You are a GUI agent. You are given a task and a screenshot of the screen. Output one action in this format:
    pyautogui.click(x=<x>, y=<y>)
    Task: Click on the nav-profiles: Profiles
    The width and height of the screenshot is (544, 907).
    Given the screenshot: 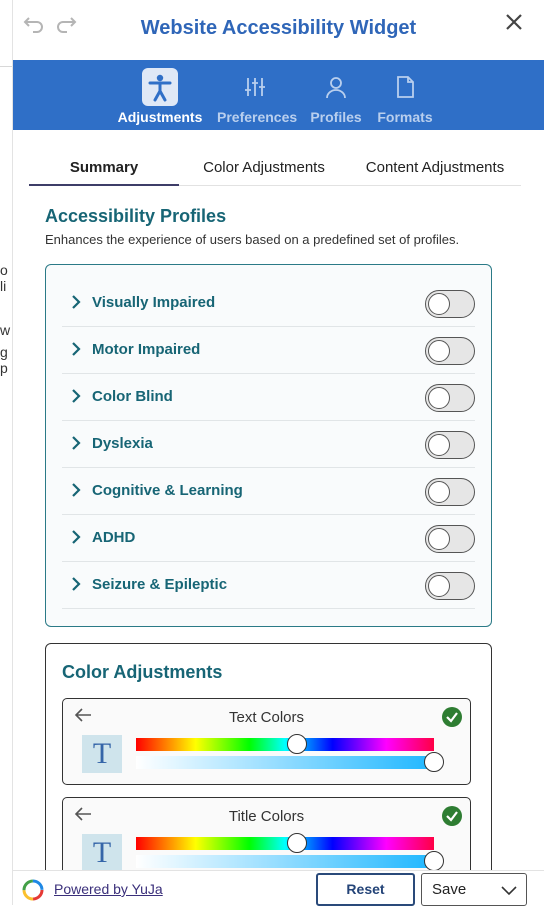 What is the action you would take?
    pyautogui.click(x=336, y=95)
    